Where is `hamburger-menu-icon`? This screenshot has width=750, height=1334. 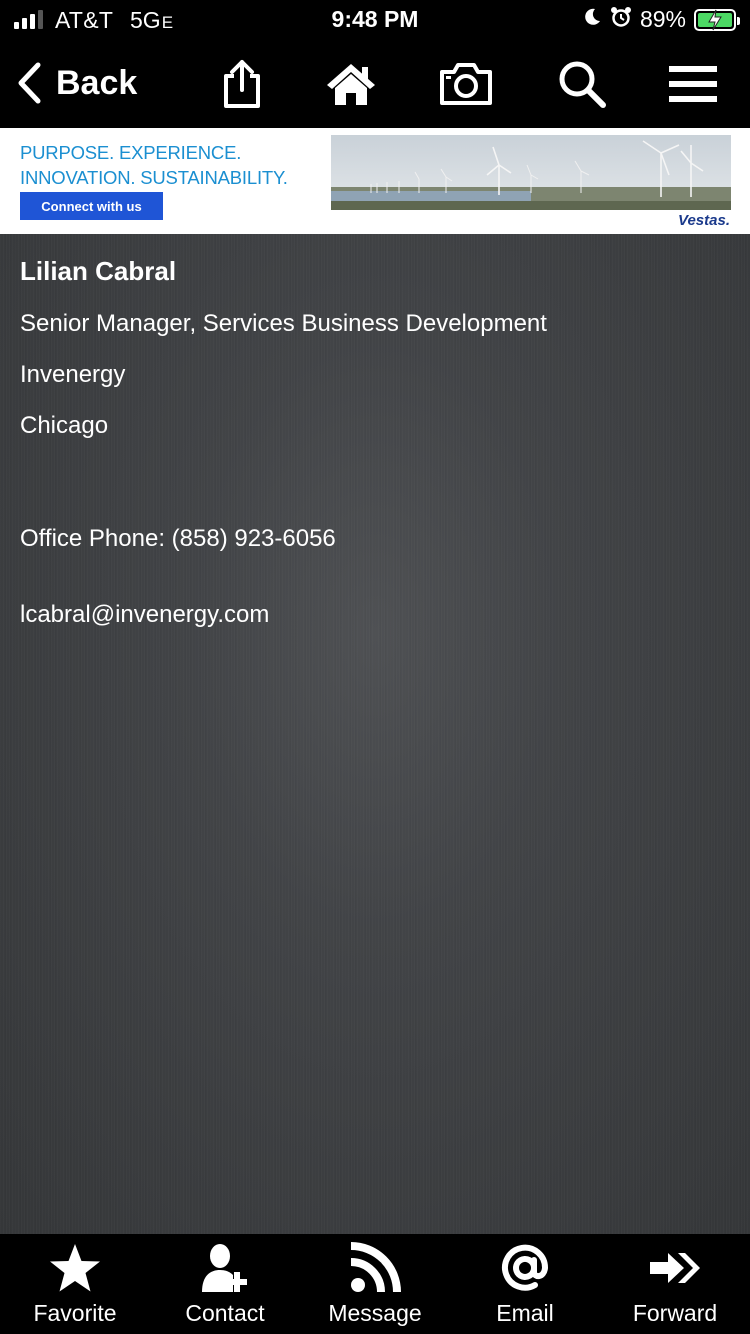
hamburger-menu-icon is located at coordinates (693, 84).